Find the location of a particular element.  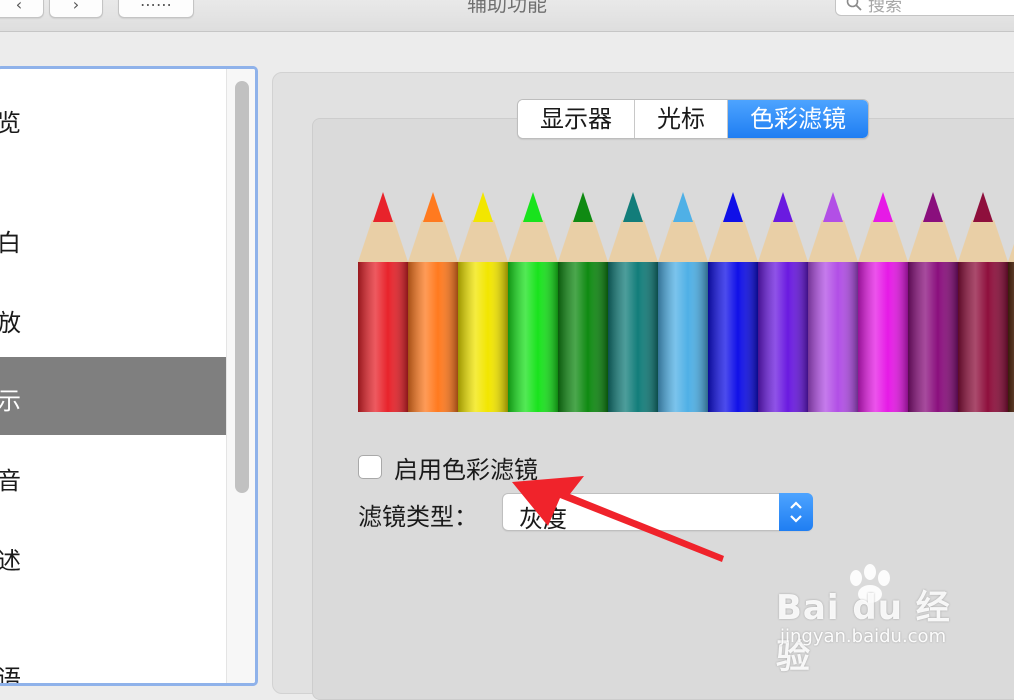

baidu-watermark: Bai du 经验 jingyan.baidu.com is located at coordinates (871, 620).